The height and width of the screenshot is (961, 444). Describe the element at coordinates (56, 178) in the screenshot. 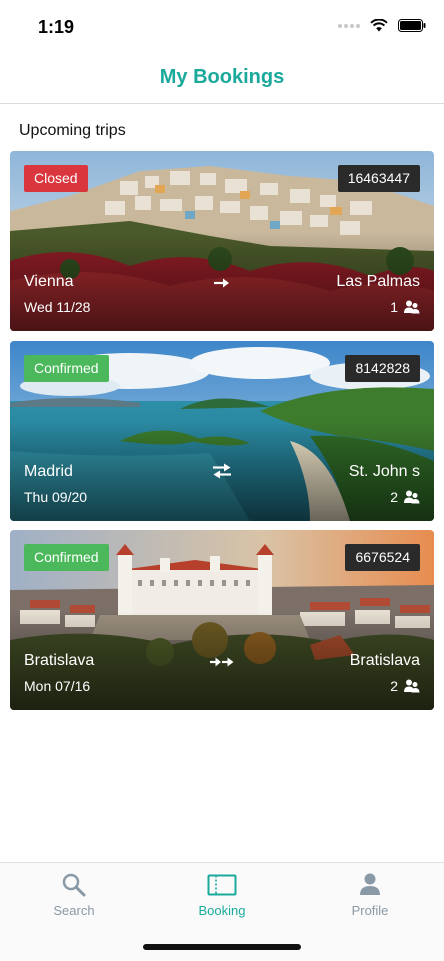

I see `status-badge: Closed` at that location.